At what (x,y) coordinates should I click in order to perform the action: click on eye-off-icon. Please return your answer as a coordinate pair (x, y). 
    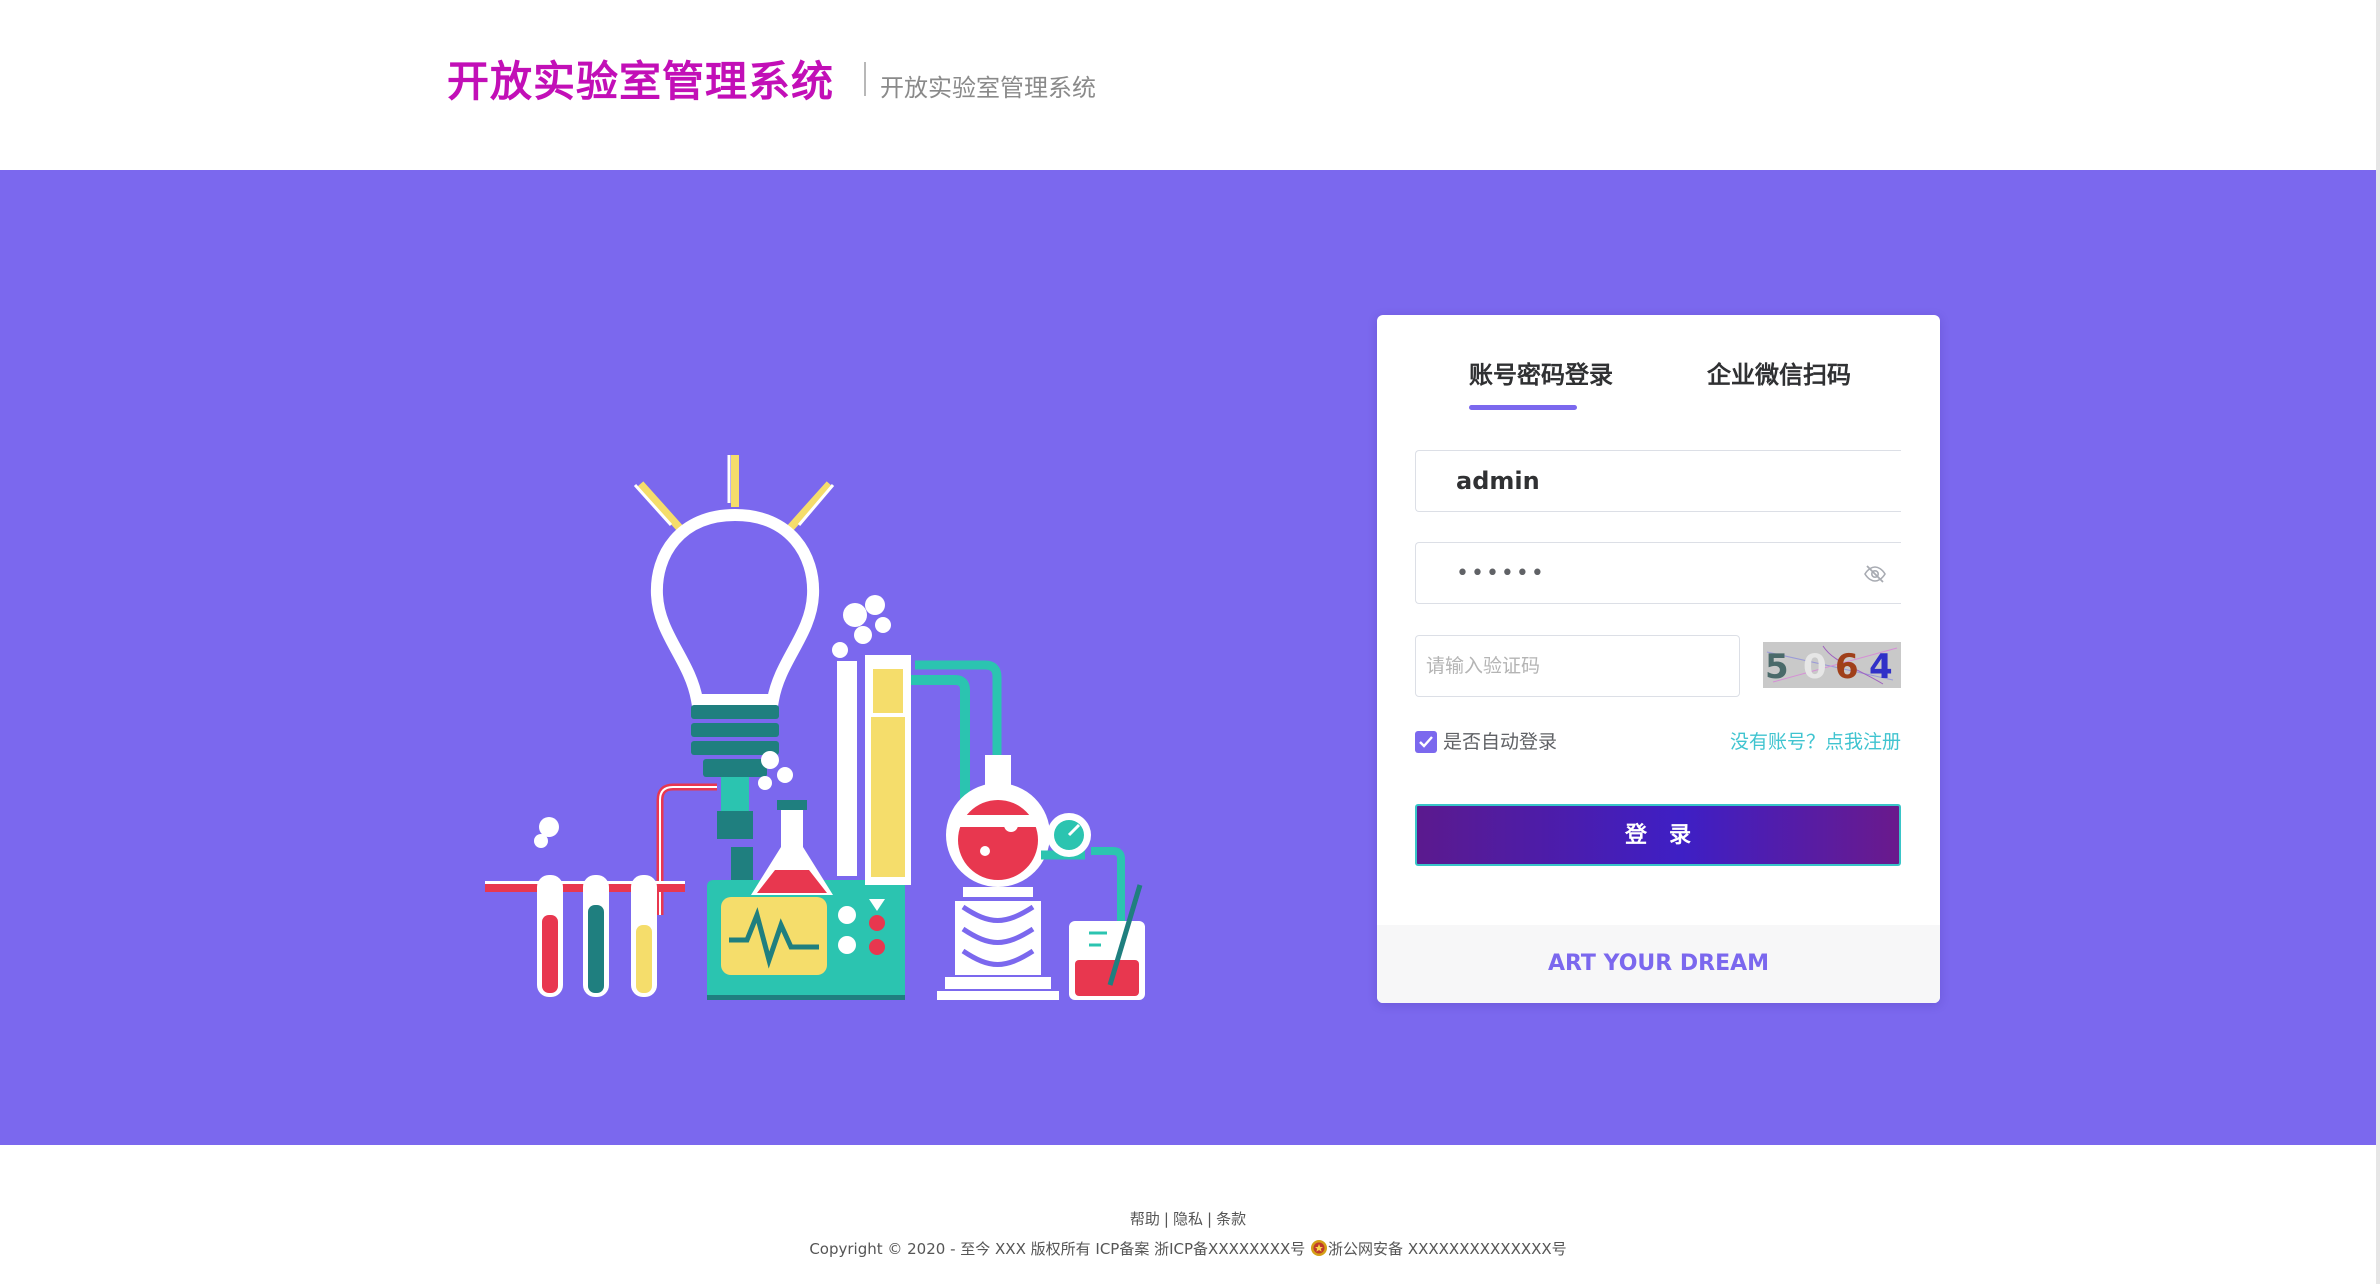
    Looking at the image, I should click on (1875, 574).